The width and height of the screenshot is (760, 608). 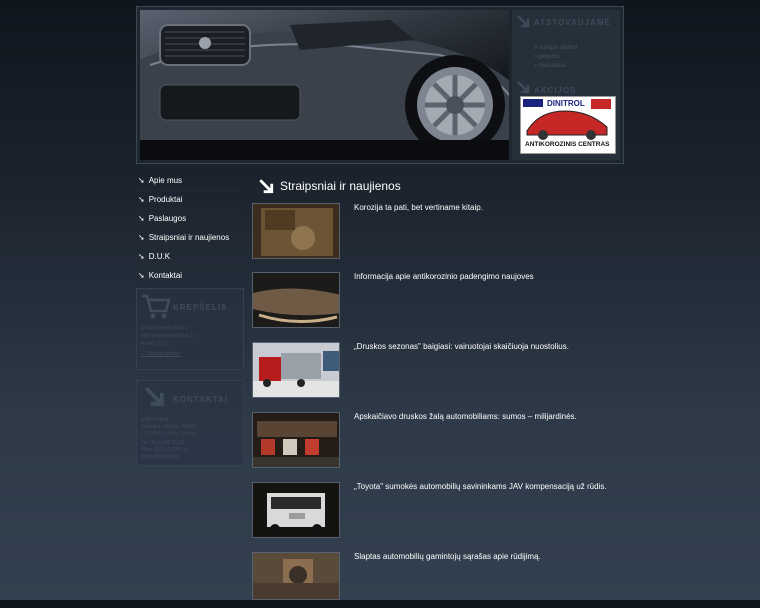 I want to click on atstovaujame-item: mecaltess, so click(x=555, y=66).